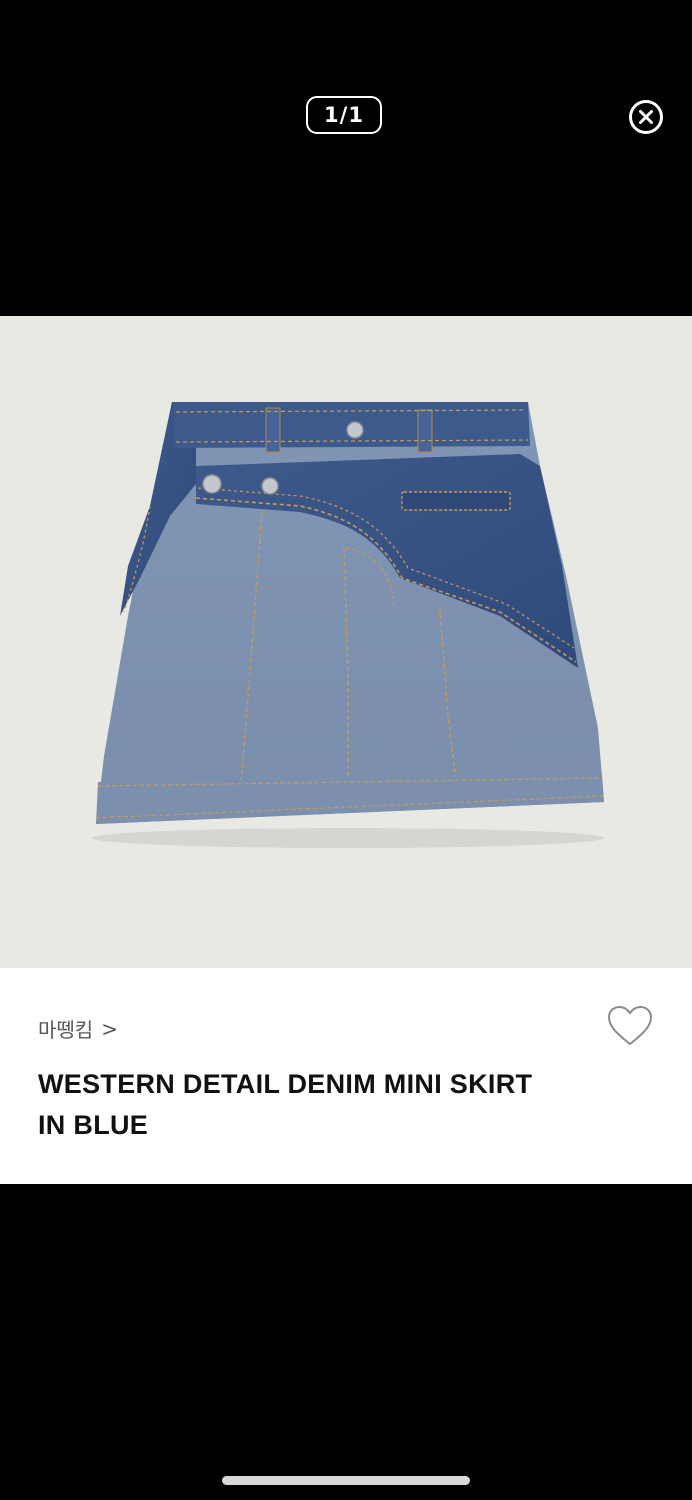 The image size is (692, 1500). Describe the element at coordinates (109, 1028) in the screenshot. I see `chevron-right-icon: >` at that location.